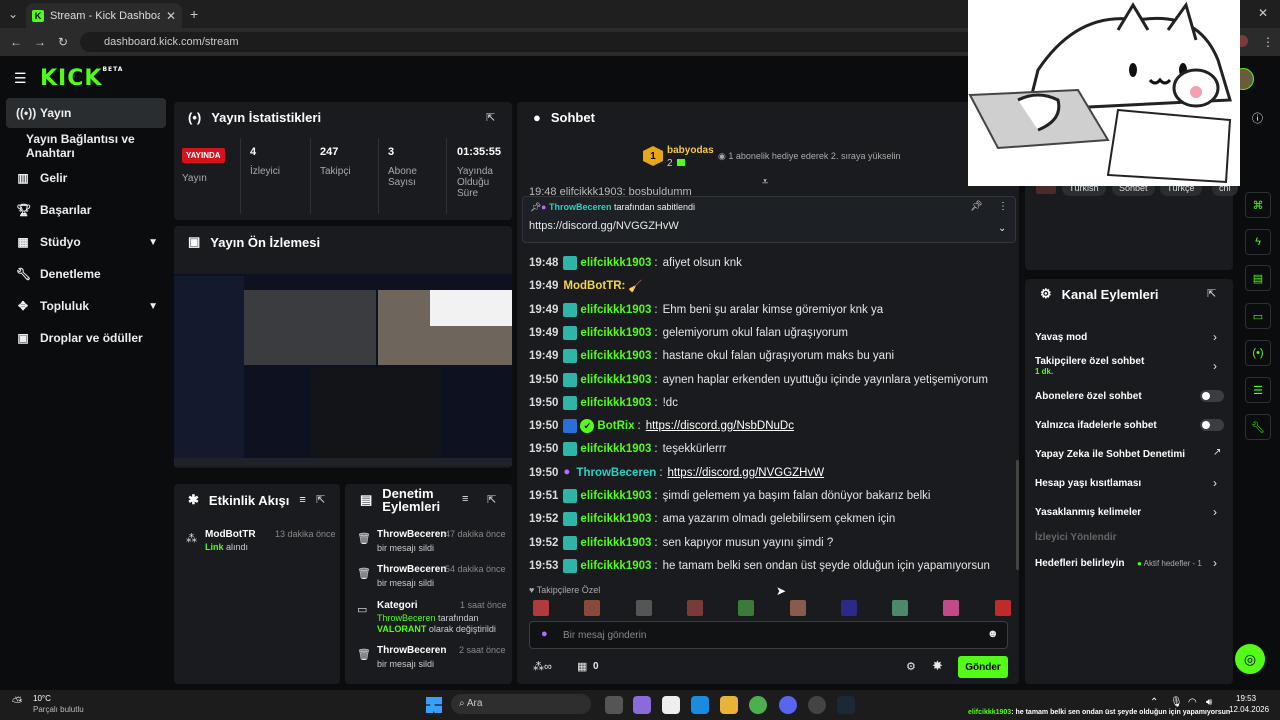 Image resolution: width=1280 pixels, height=720 pixels. What do you see at coordinates (58, 709) in the screenshot?
I see `weather-desc: Parçalı bulutlu` at bounding box center [58, 709].